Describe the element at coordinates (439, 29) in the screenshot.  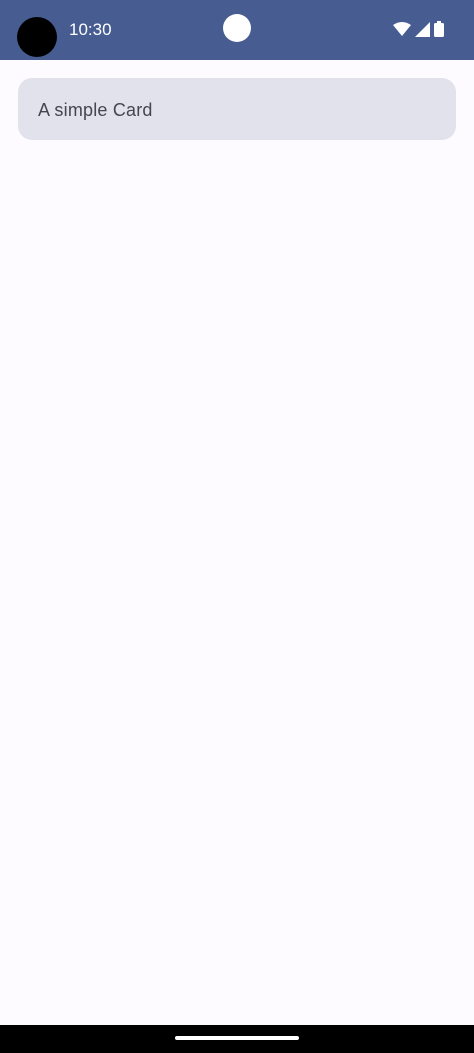
I see `battery-icon` at that location.